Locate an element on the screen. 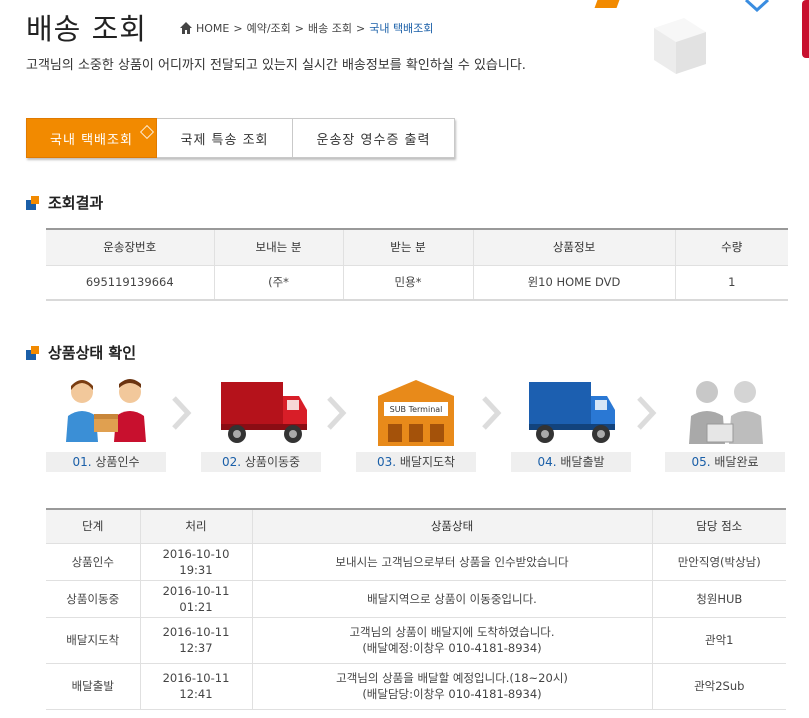 Image resolution: width=809 pixels, height=718 pixels. header-decoration-orange is located at coordinates (607, 4).